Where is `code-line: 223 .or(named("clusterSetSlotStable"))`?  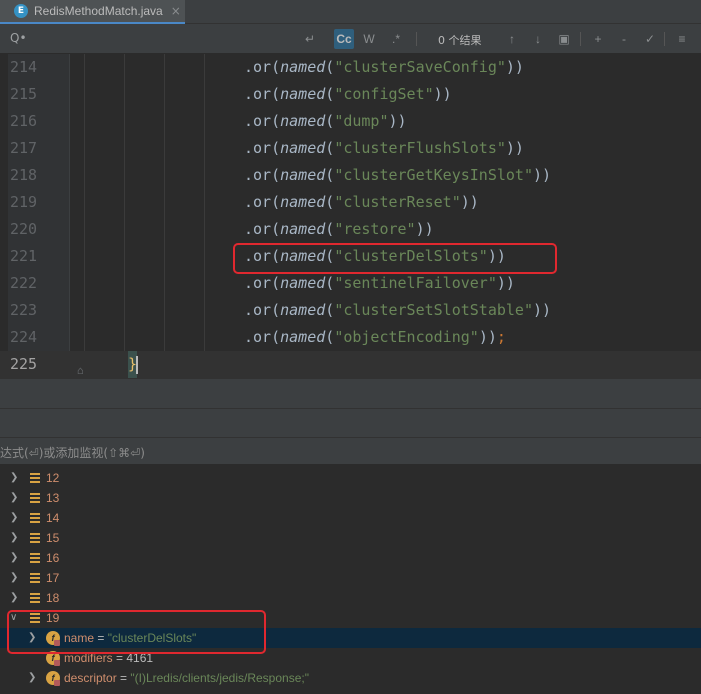 code-line: 223 .or(named("clusterSetSlotStable")) is located at coordinates (350, 310).